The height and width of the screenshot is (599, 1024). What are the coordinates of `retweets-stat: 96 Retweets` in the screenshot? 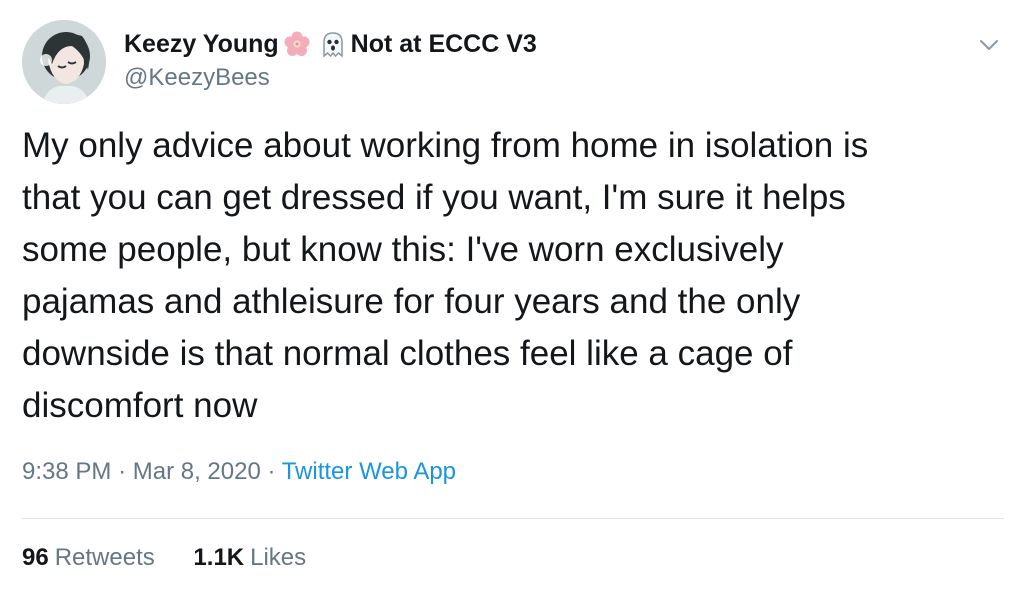 It's located at (88, 558).